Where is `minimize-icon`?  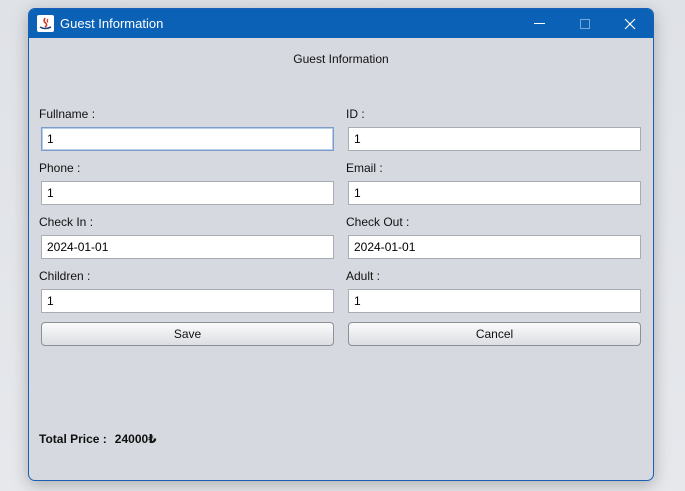 minimize-icon is located at coordinates (539, 23).